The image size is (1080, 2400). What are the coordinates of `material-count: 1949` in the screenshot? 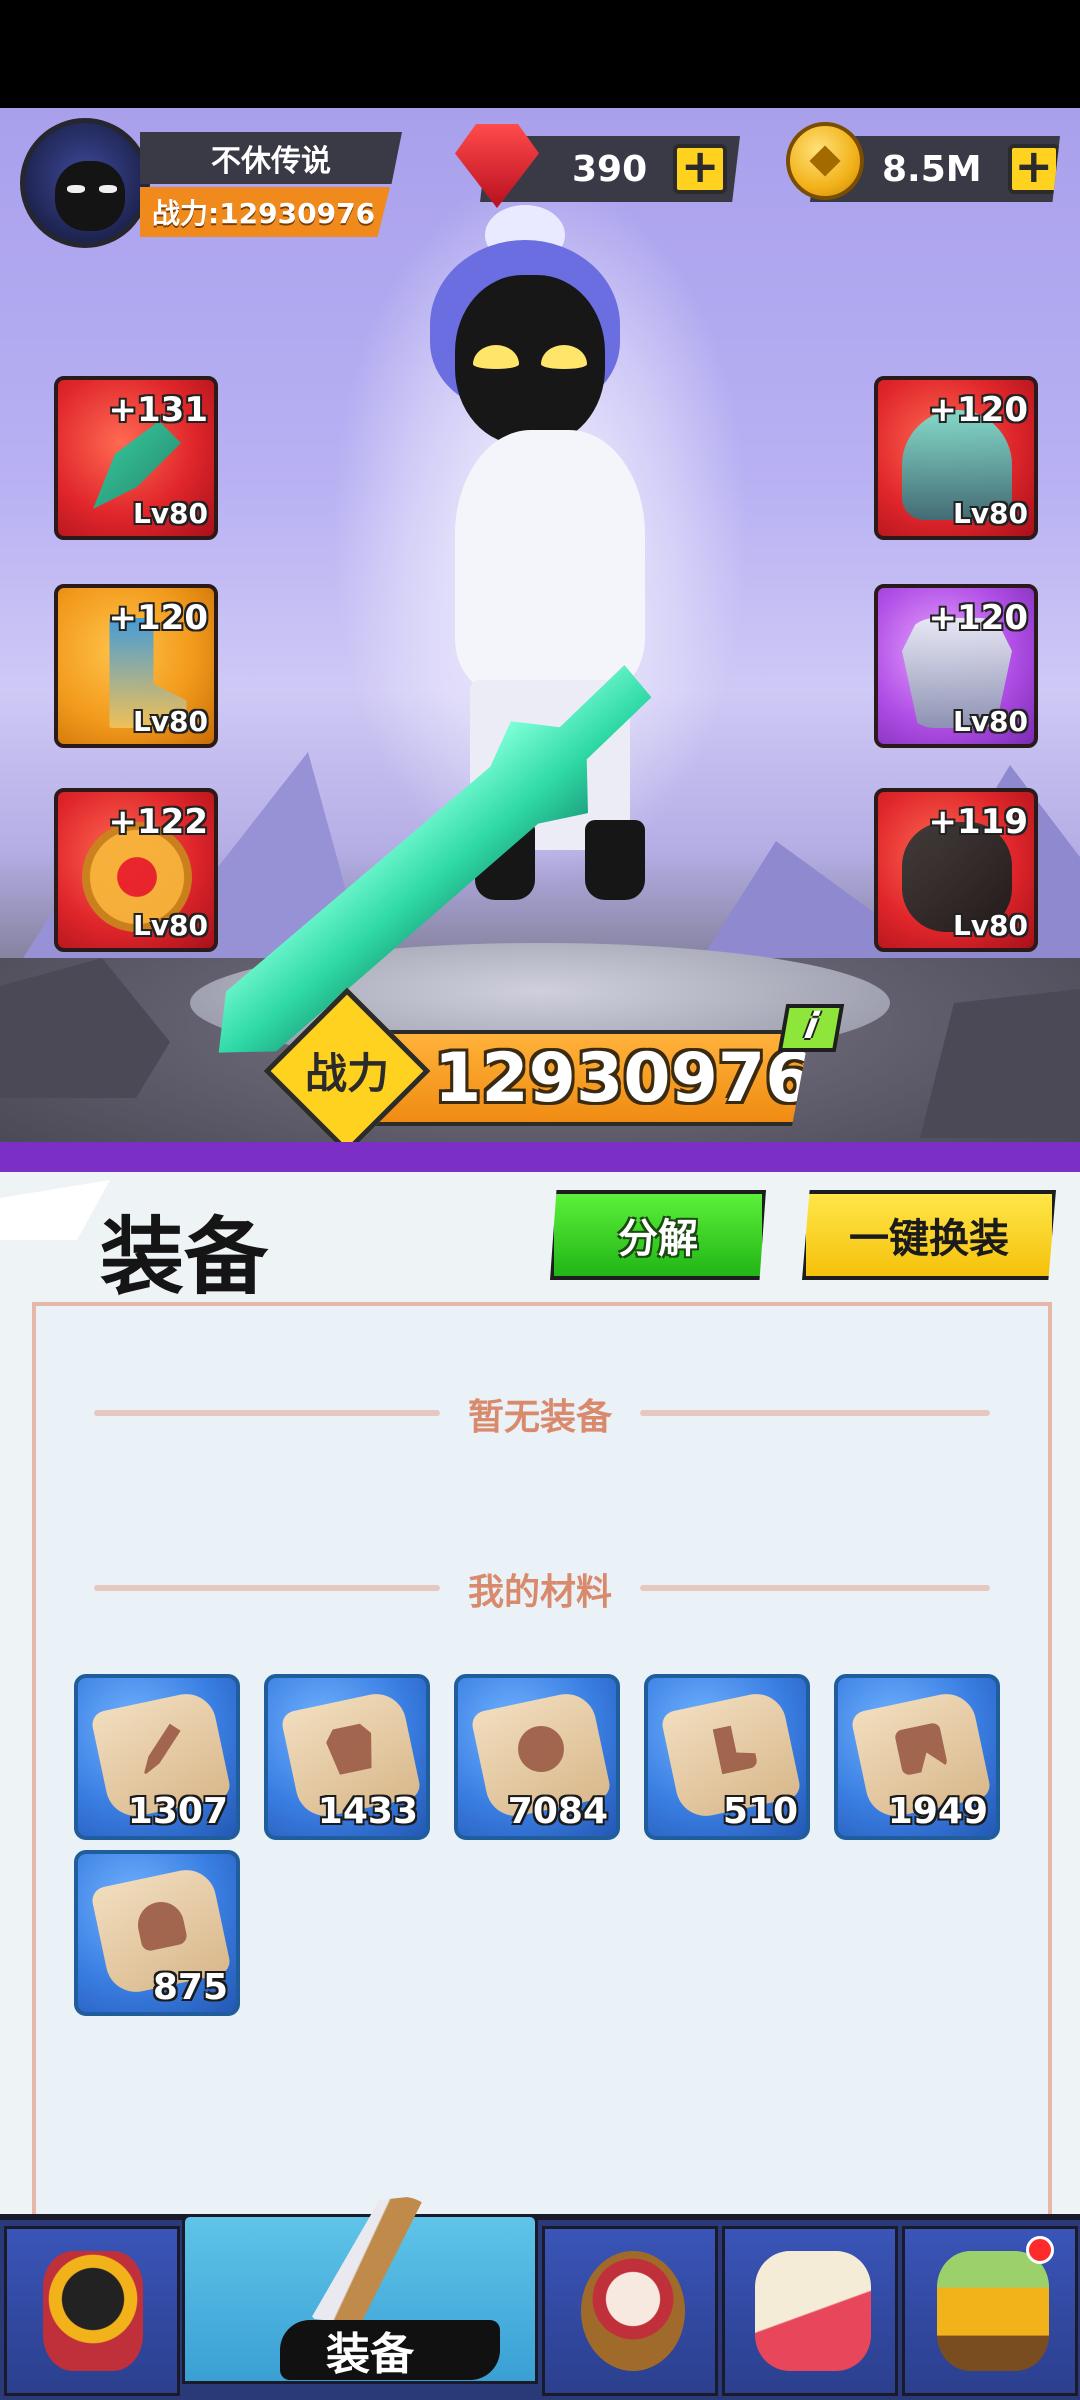 It's located at (937, 1811).